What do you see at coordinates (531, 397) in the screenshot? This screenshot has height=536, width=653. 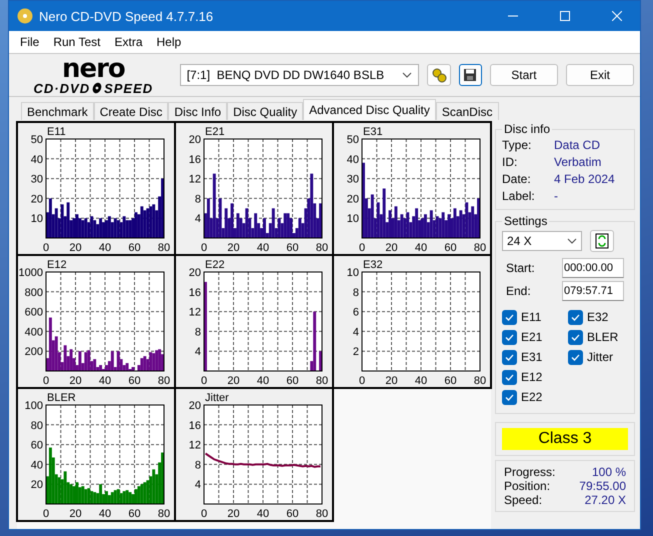 I see `checkbox-label: E22` at bounding box center [531, 397].